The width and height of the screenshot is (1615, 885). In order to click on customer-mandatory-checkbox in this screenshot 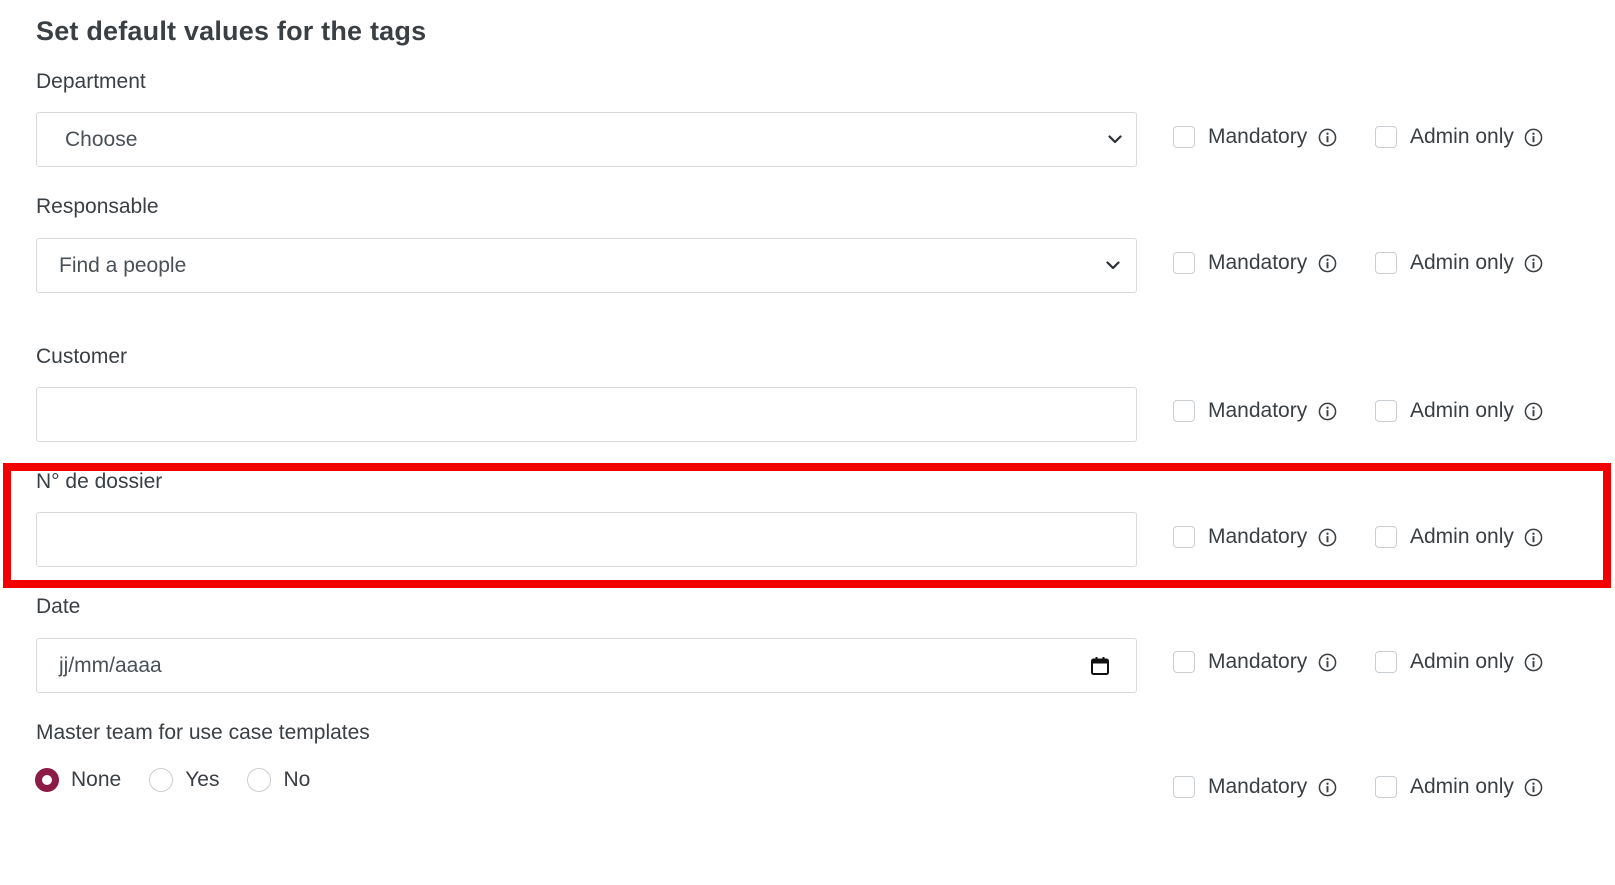, I will do `click(1184, 411)`.